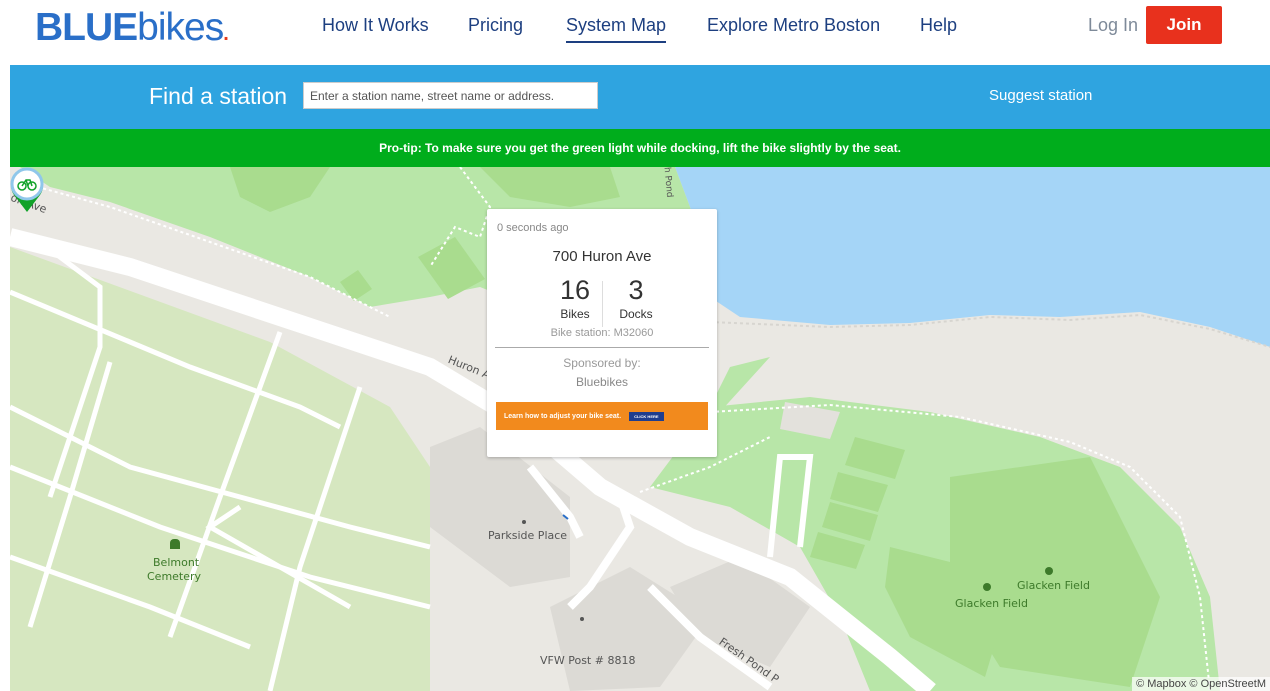 Image resolution: width=1270 pixels, height=691 pixels. Describe the element at coordinates (174, 576) in the screenshot. I see `map-label-cemetery: Cemetery` at that location.